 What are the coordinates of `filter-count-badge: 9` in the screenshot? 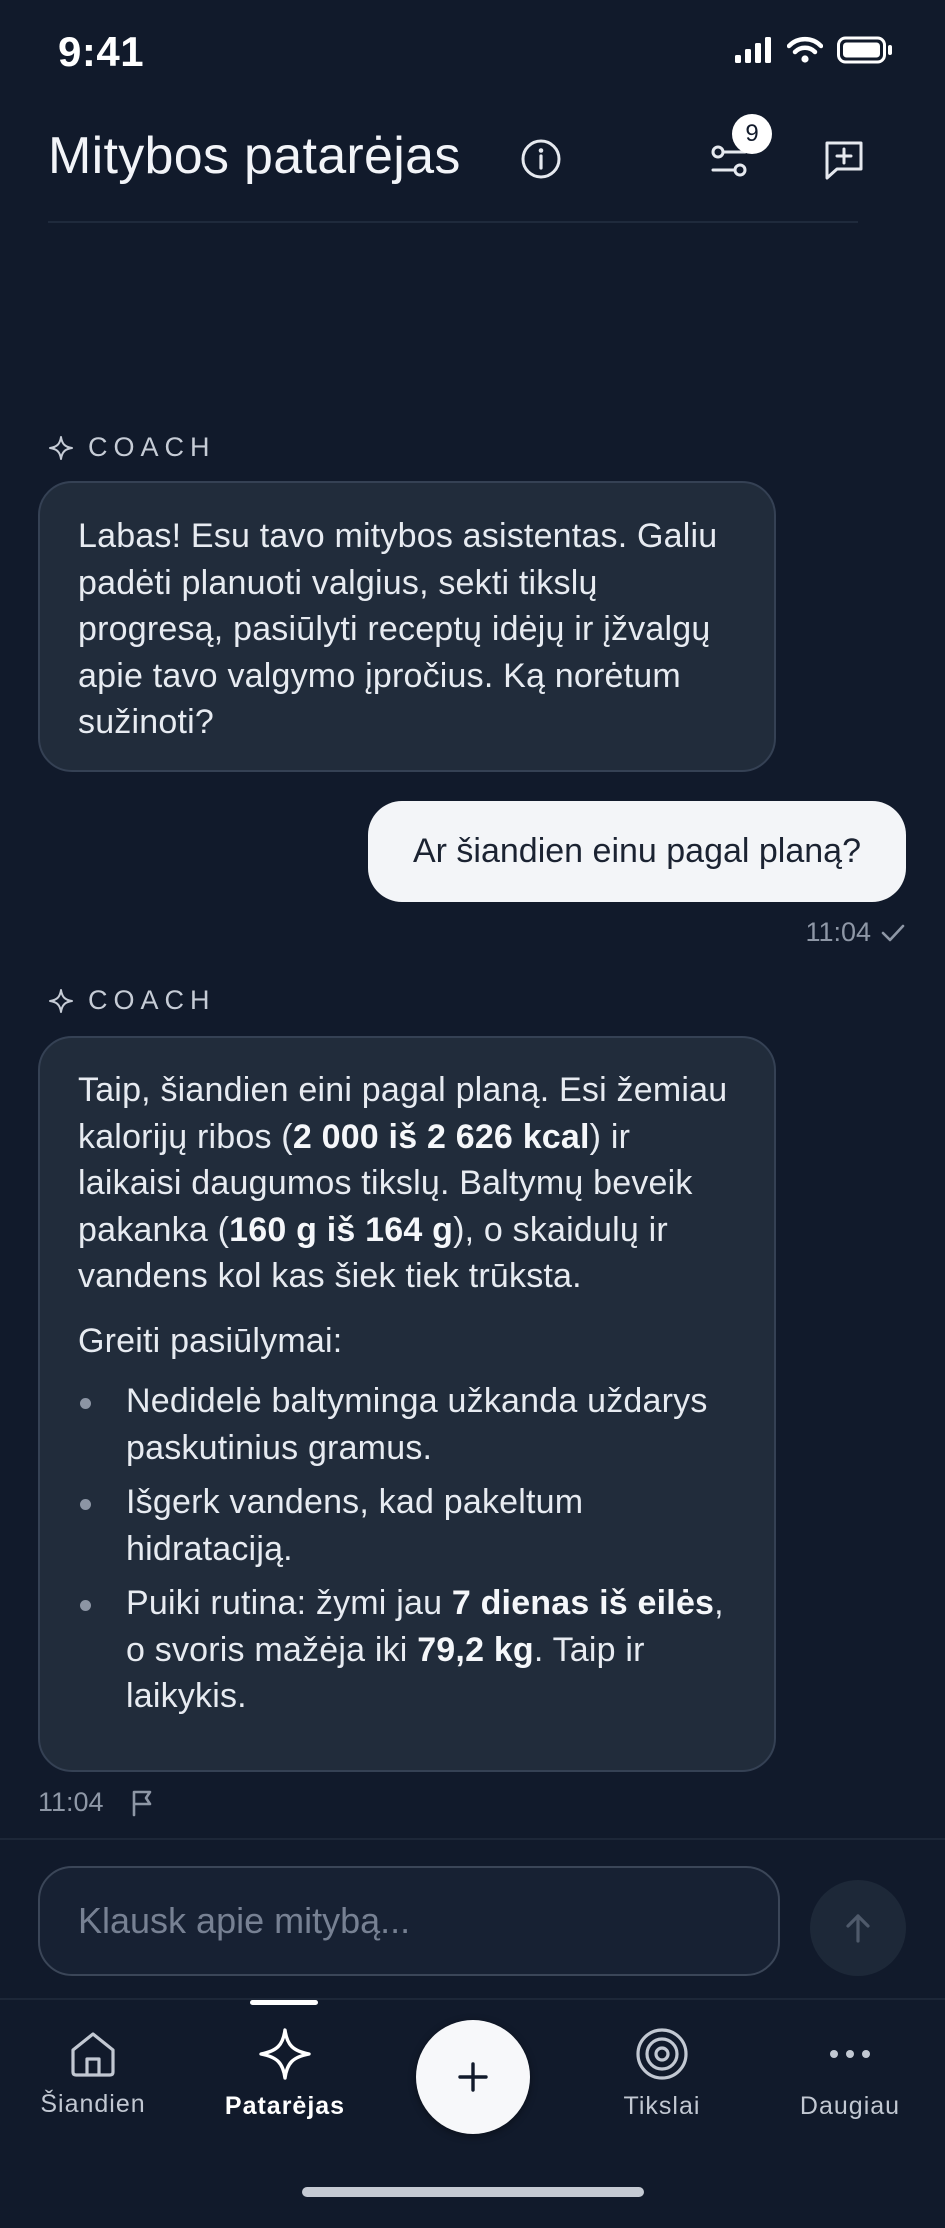 It's located at (752, 134).